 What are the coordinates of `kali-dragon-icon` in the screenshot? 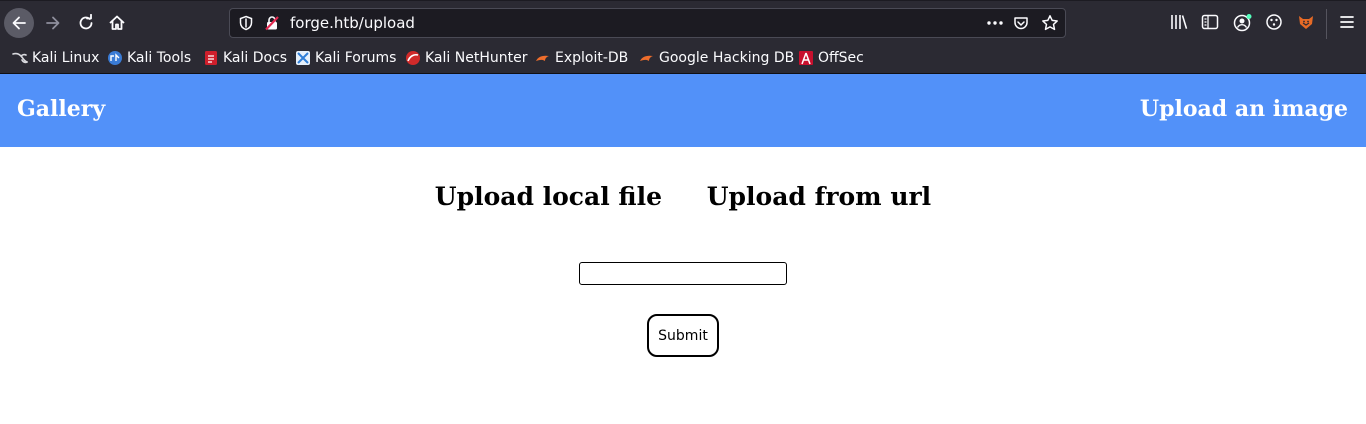 It's located at (20, 58).